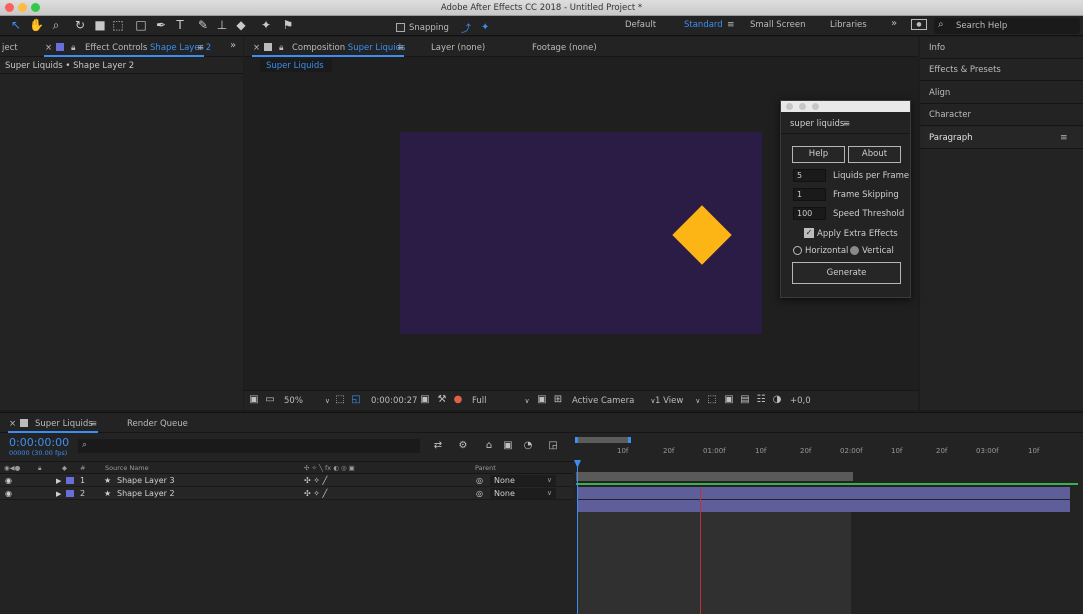  What do you see at coordinates (778, 25) in the screenshot?
I see `workspace-small-screen: Small Screen` at bounding box center [778, 25].